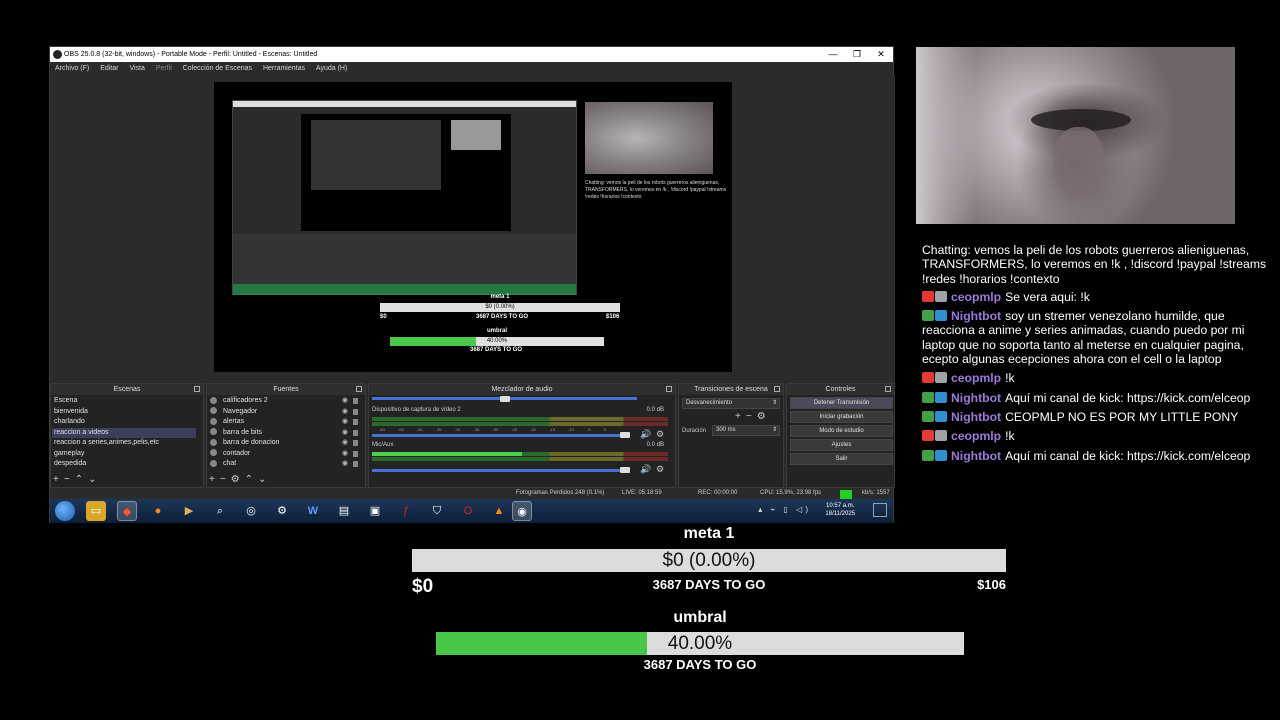 The width and height of the screenshot is (1280, 720). What do you see at coordinates (189, 511) in the screenshot?
I see `media-icon: ▶` at bounding box center [189, 511].